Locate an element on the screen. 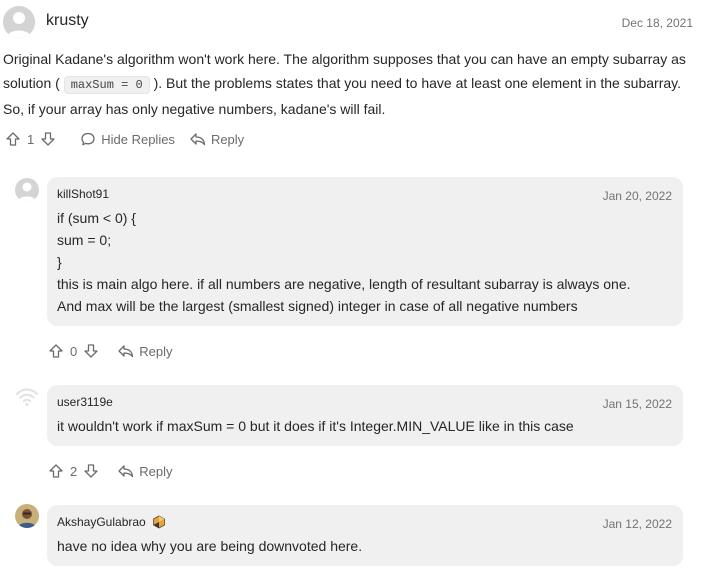  comment-actions: 1 Hide Replies Reply is located at coordinates (124, 139).